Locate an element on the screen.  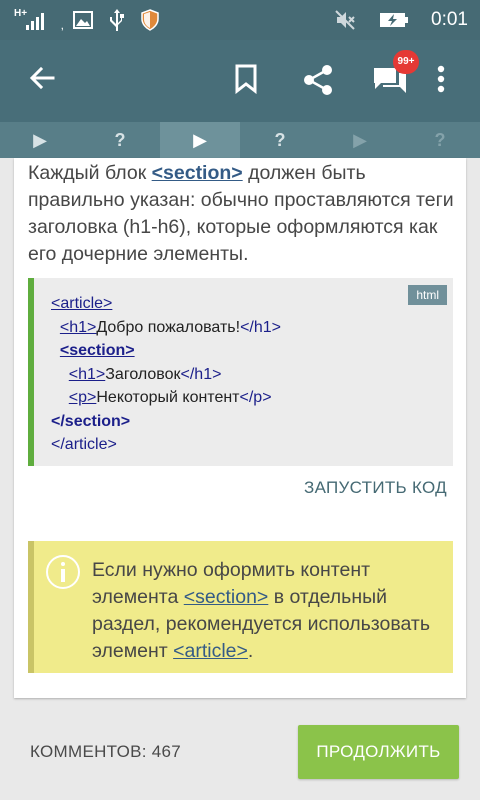
battery-charging-icon is located at coordinates (394, 20).